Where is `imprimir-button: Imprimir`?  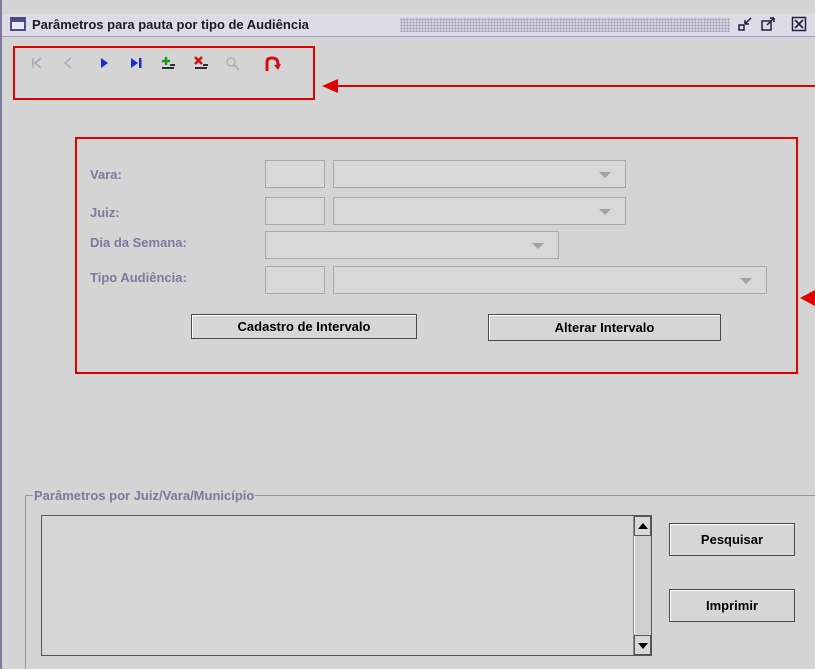
imprimir-button: Imprimir is located at coordinates (732, 605).